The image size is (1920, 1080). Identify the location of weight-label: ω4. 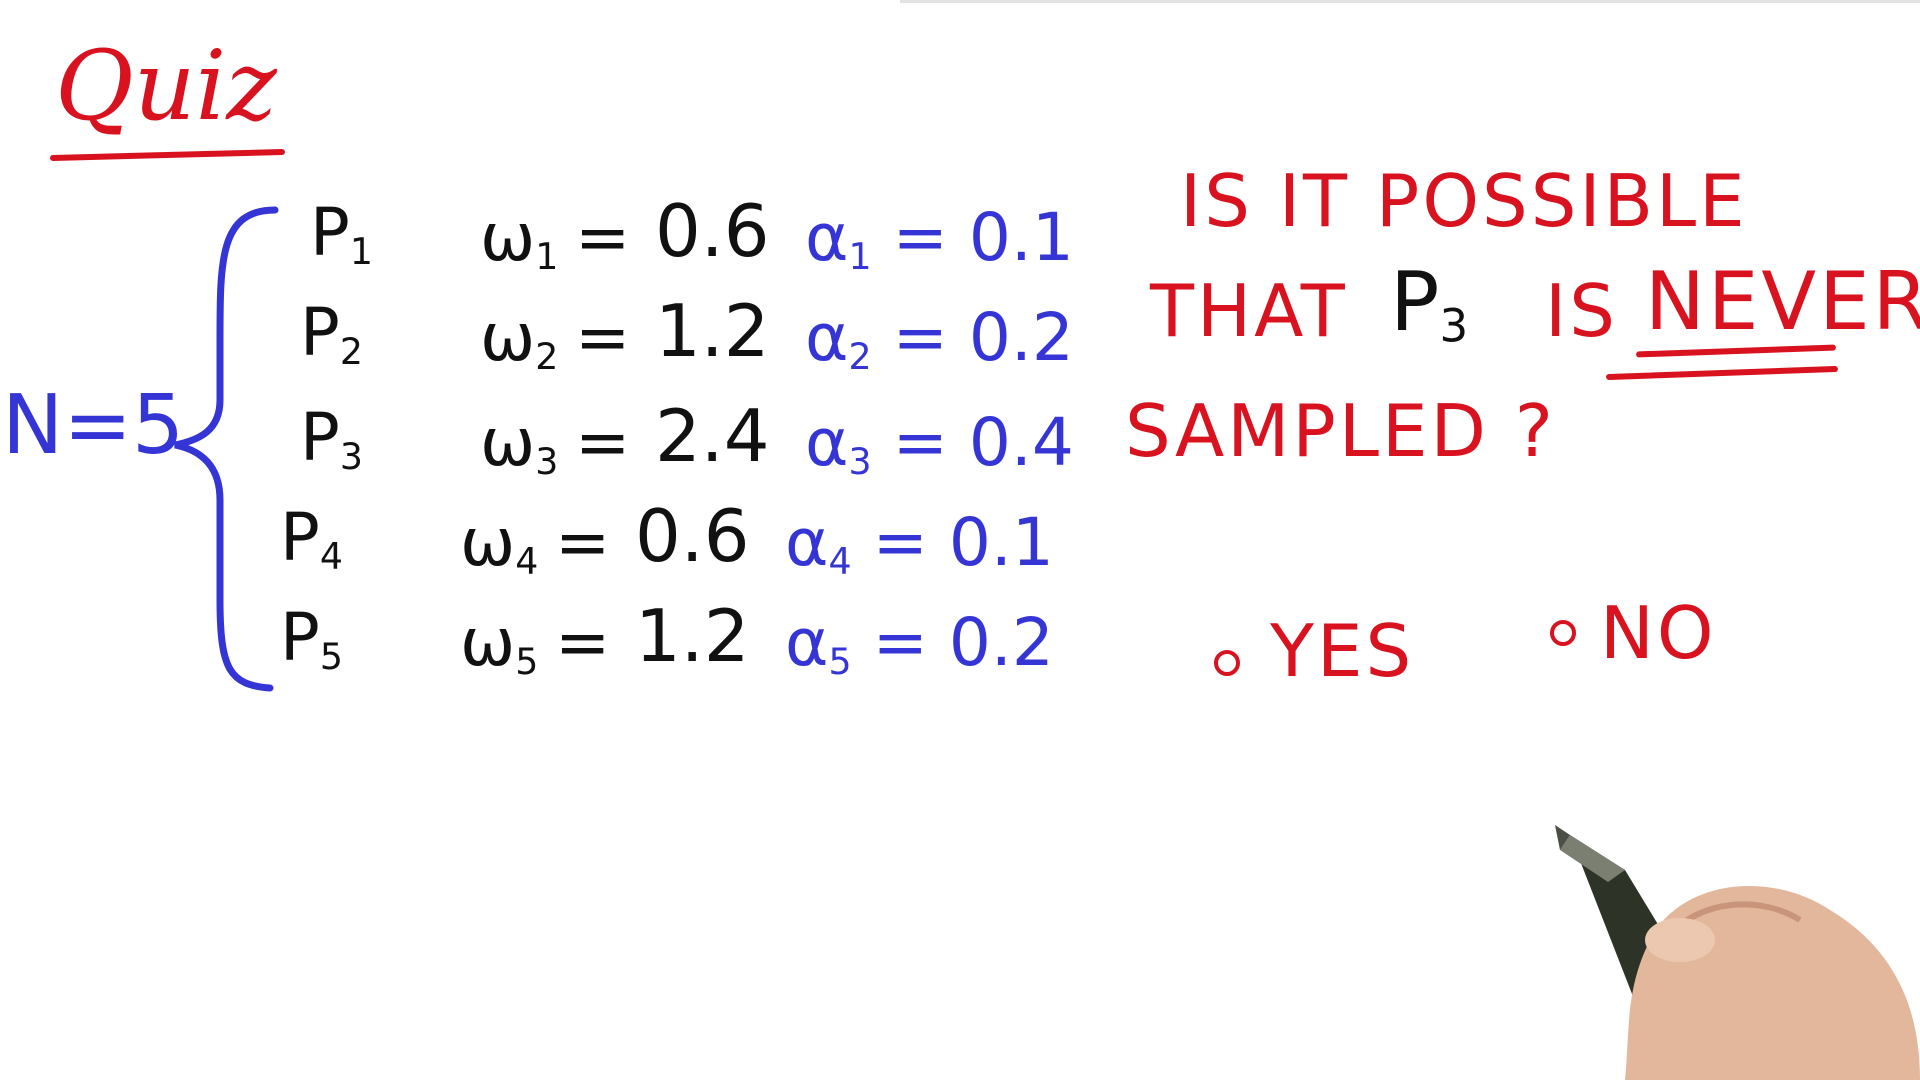
(499, 545).